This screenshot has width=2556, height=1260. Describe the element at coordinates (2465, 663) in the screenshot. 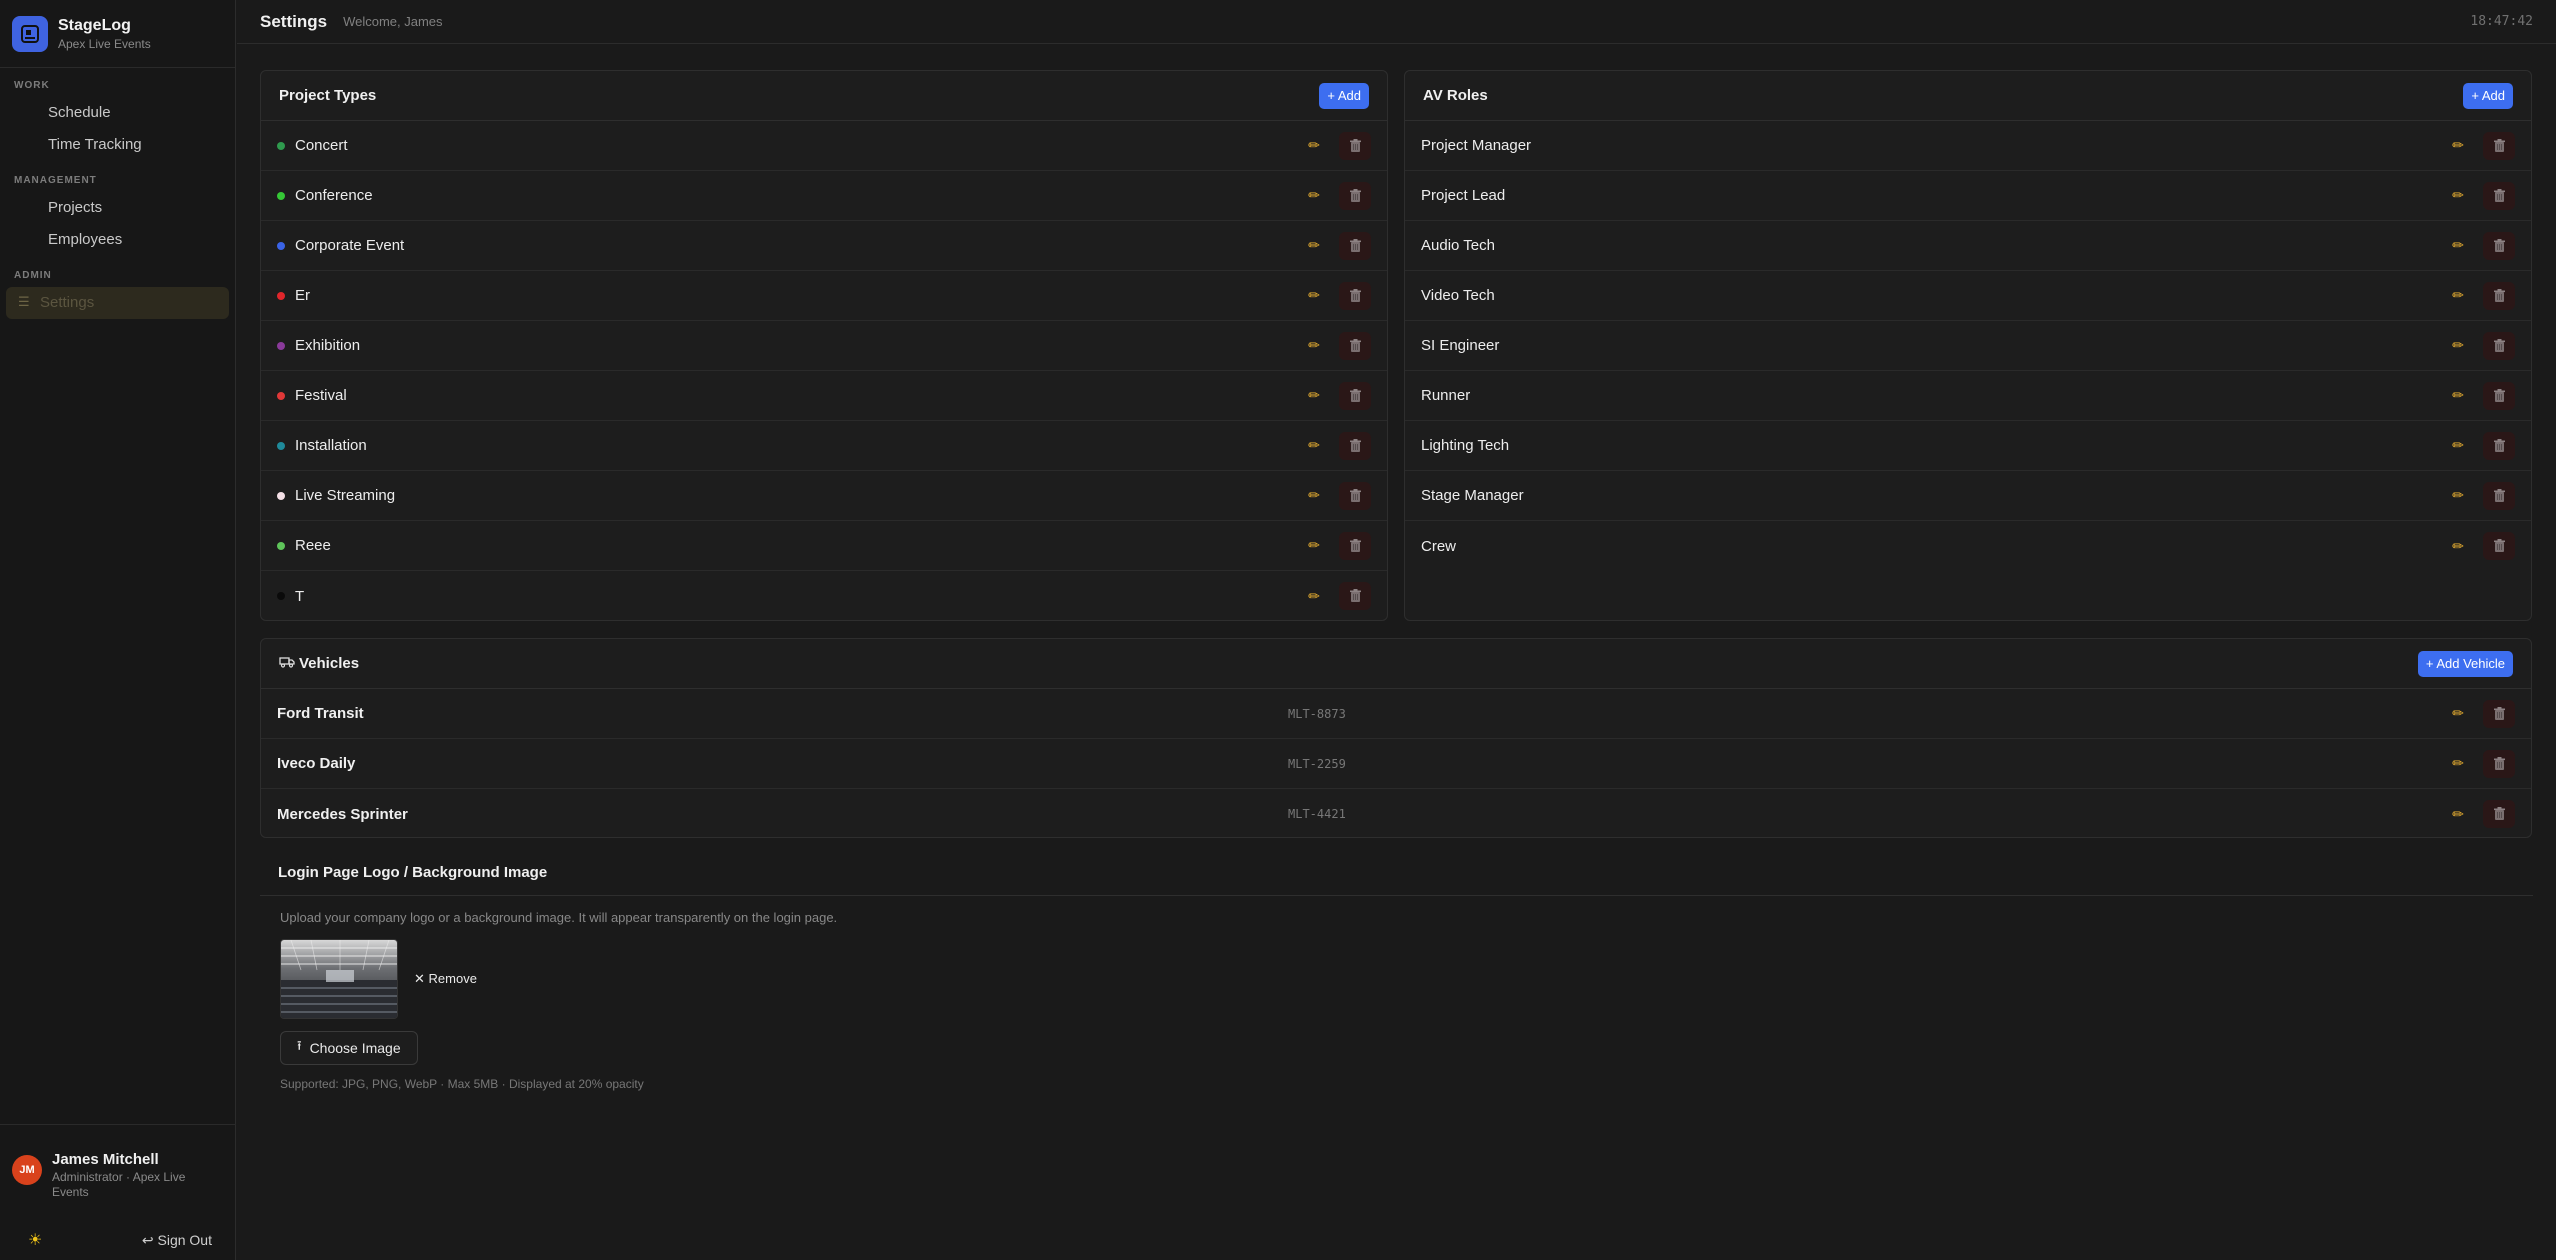

I see `add-vehicle-button: + Add Vehicle` at that location.